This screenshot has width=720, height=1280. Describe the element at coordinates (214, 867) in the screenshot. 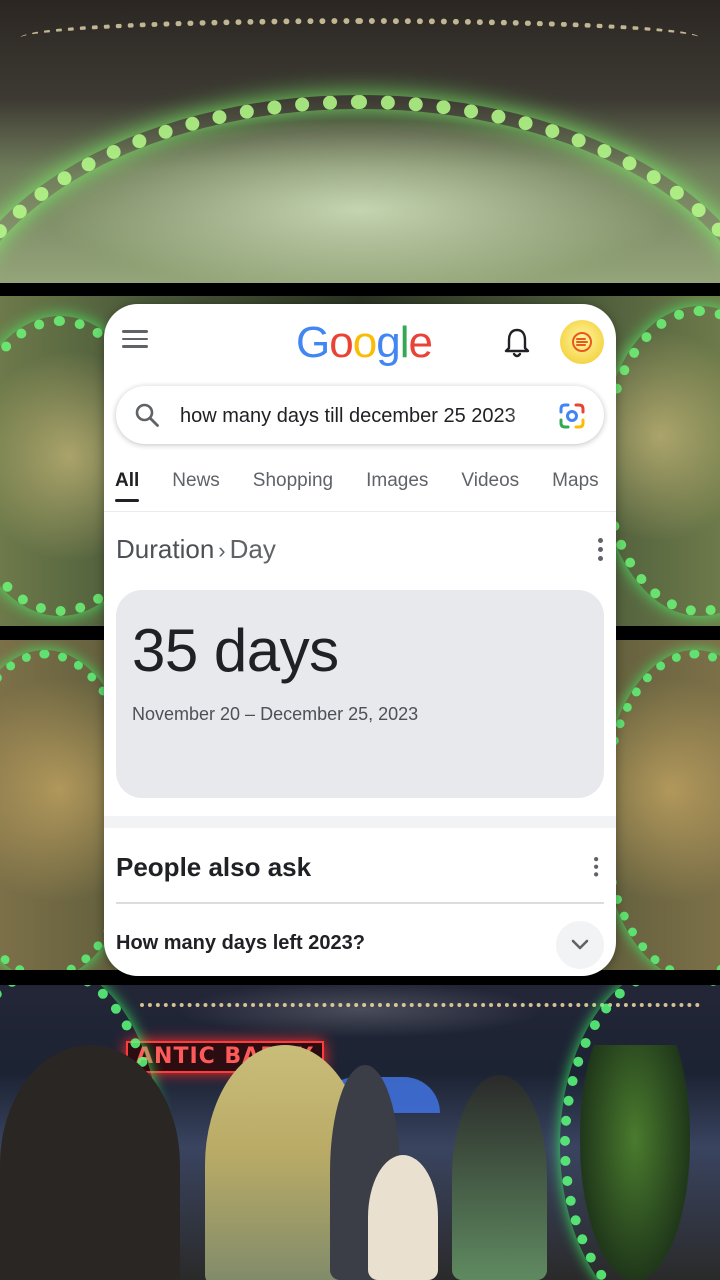

I see `people-also-ask-title: People also ask` at that location.